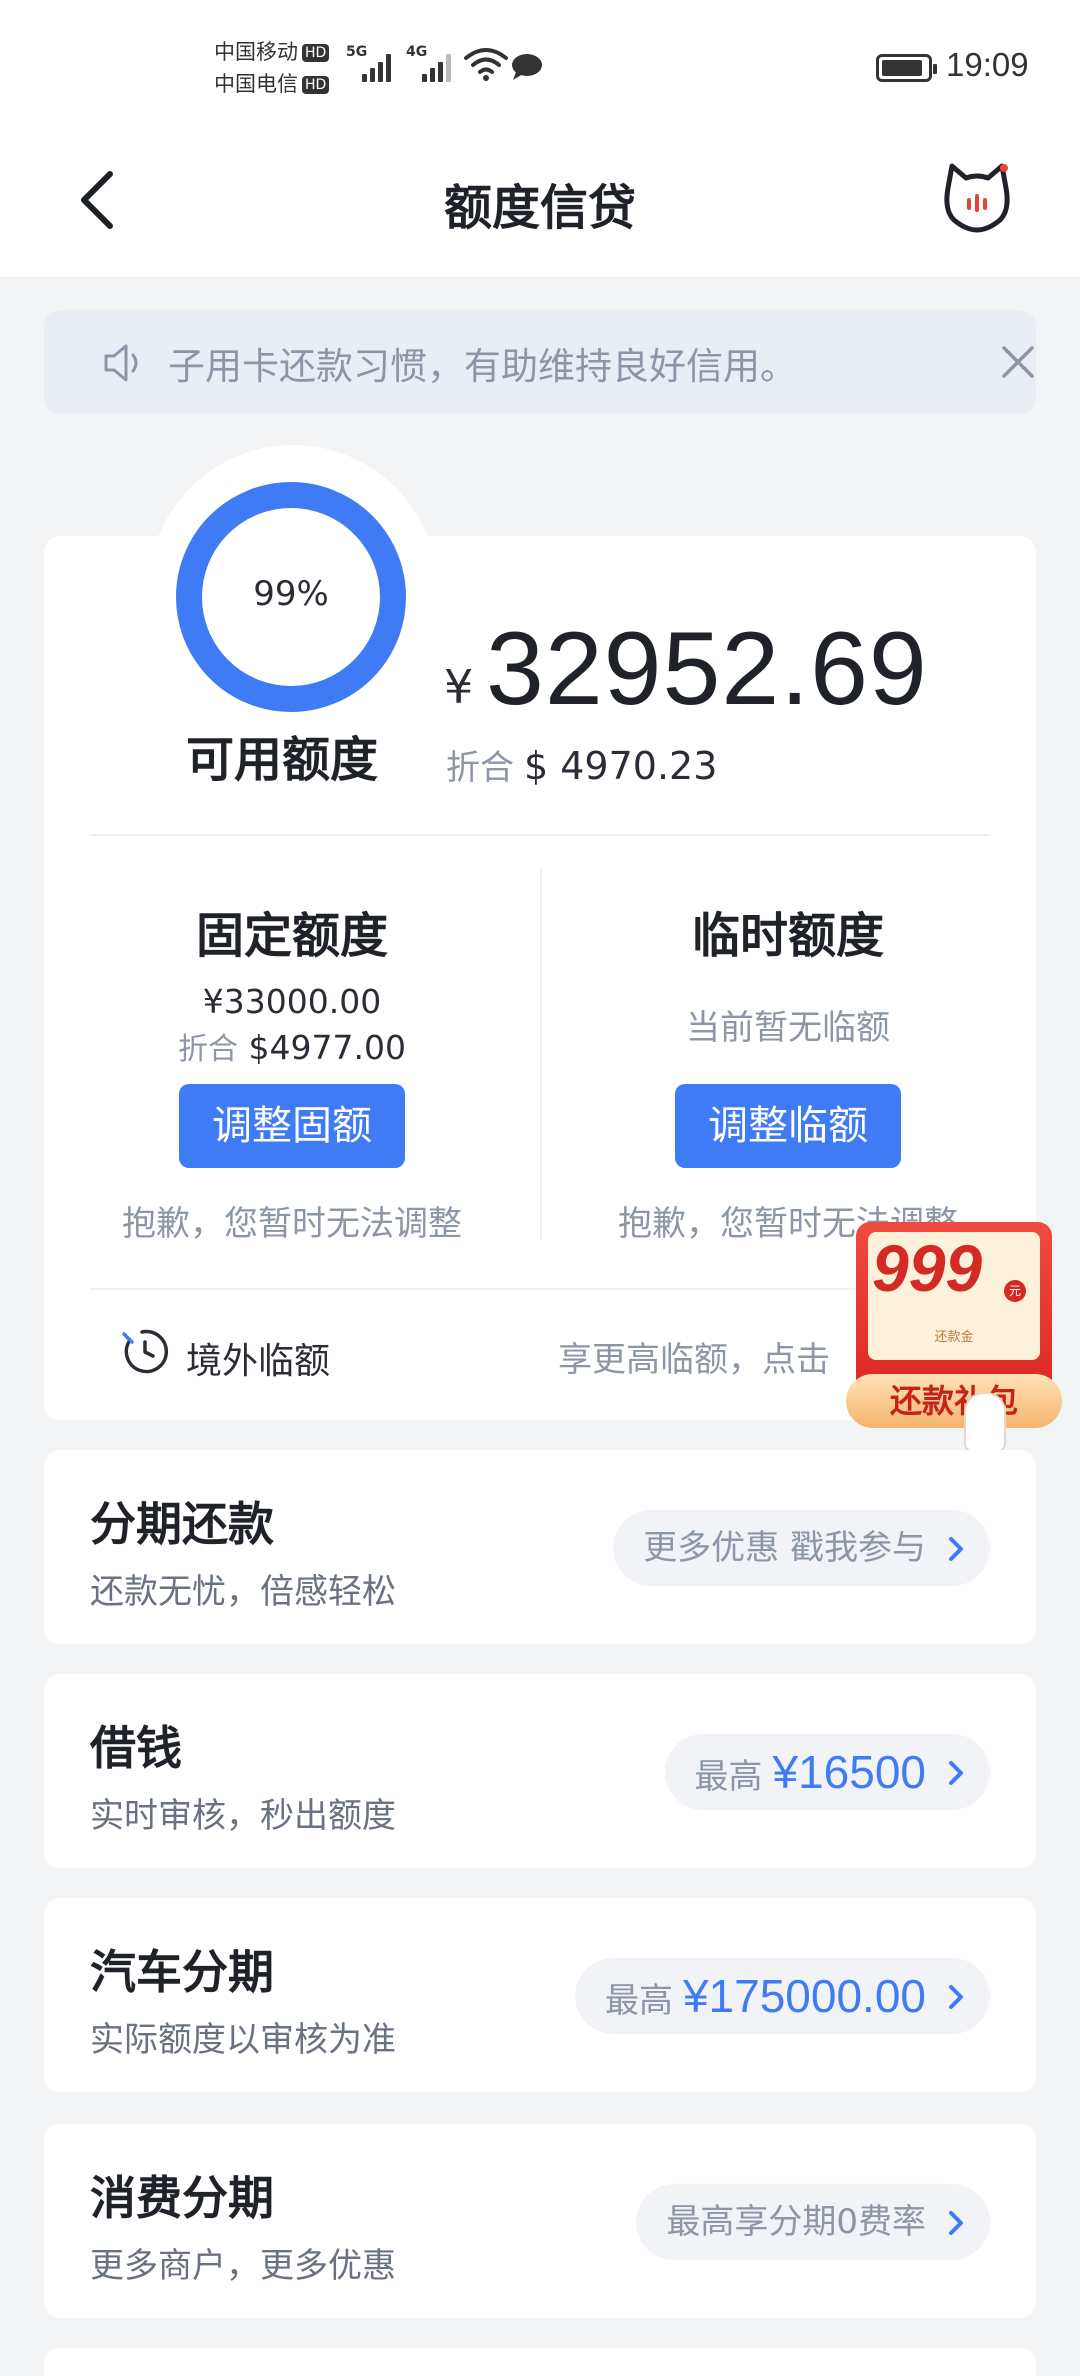 The width and height of the screenshot is (1080, 2376). What do you see at coordinates (540, 1547) in the screenshot?
I see `installment-repay-card: 分期还款 还款无忧，倍感轻松 更多优惠 戳我参与` at bounding box center [540, 1547].